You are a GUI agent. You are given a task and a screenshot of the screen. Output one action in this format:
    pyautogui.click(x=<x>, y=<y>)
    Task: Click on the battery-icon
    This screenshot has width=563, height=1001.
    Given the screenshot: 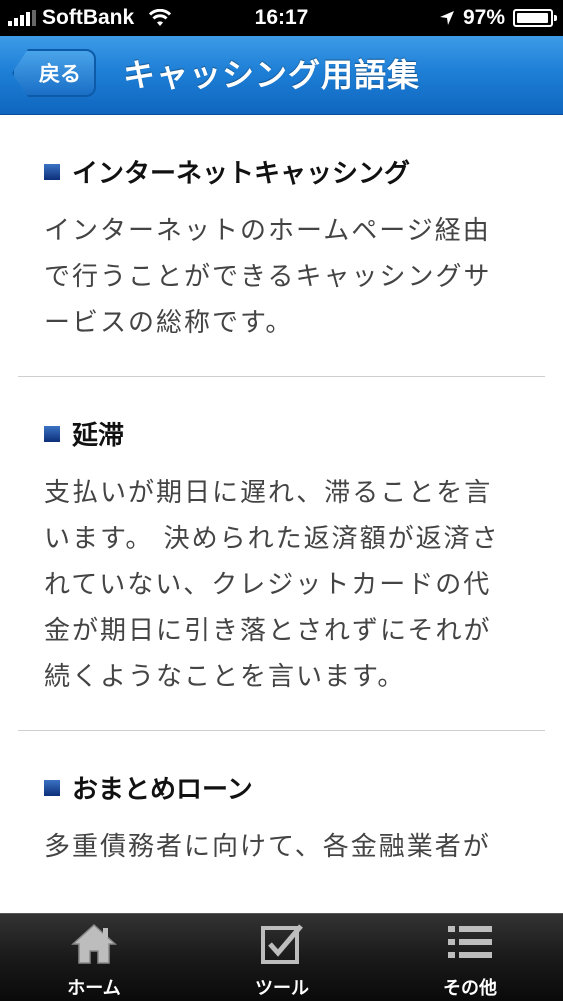 What is the action you would take?
    pyautogui.click(x=535, y=18)
    